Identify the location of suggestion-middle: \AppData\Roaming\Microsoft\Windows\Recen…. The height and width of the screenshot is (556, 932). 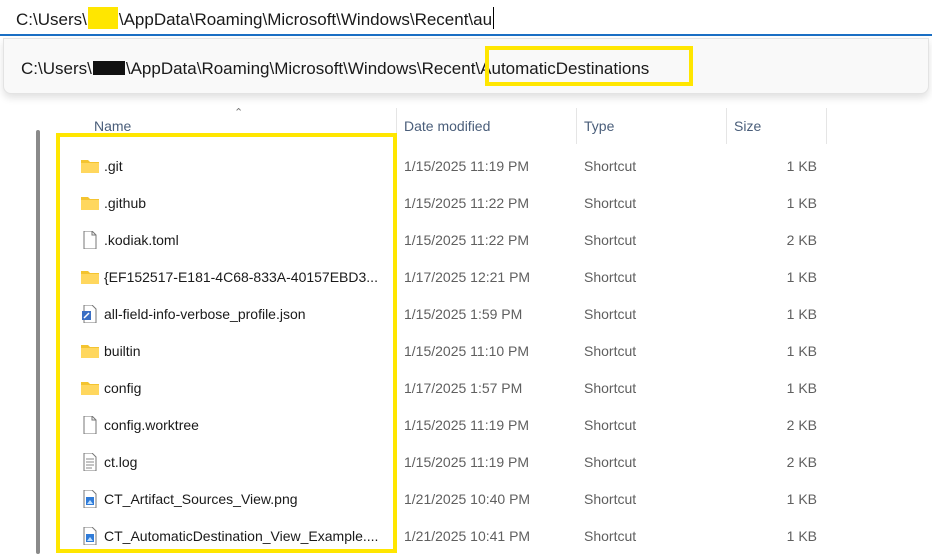
(300, 68).